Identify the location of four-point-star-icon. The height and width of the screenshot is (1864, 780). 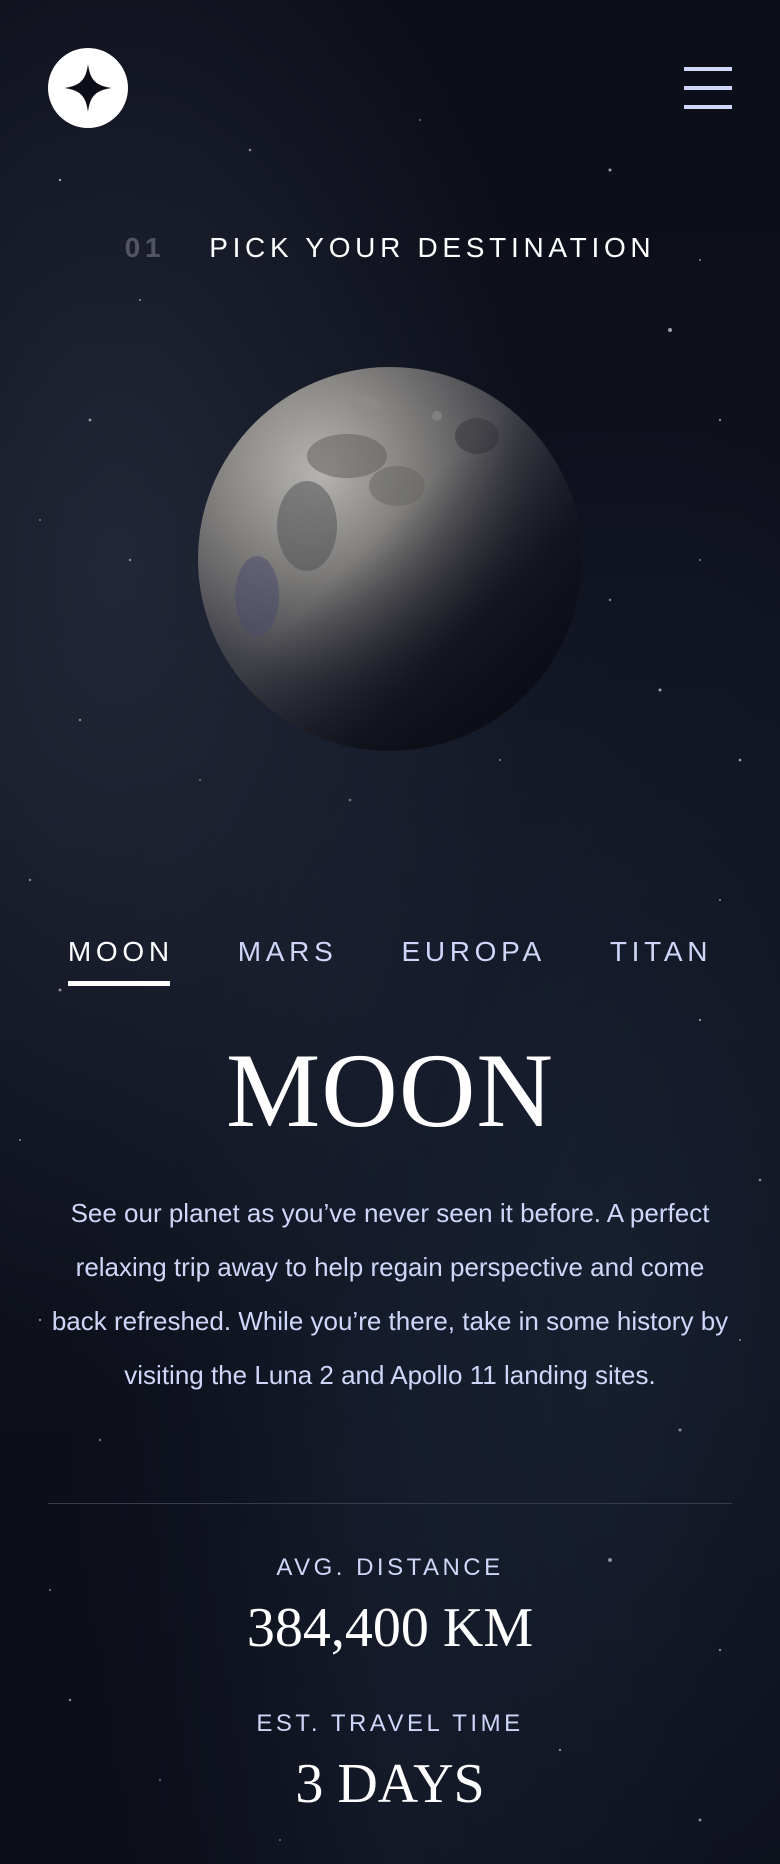
(88, 88).